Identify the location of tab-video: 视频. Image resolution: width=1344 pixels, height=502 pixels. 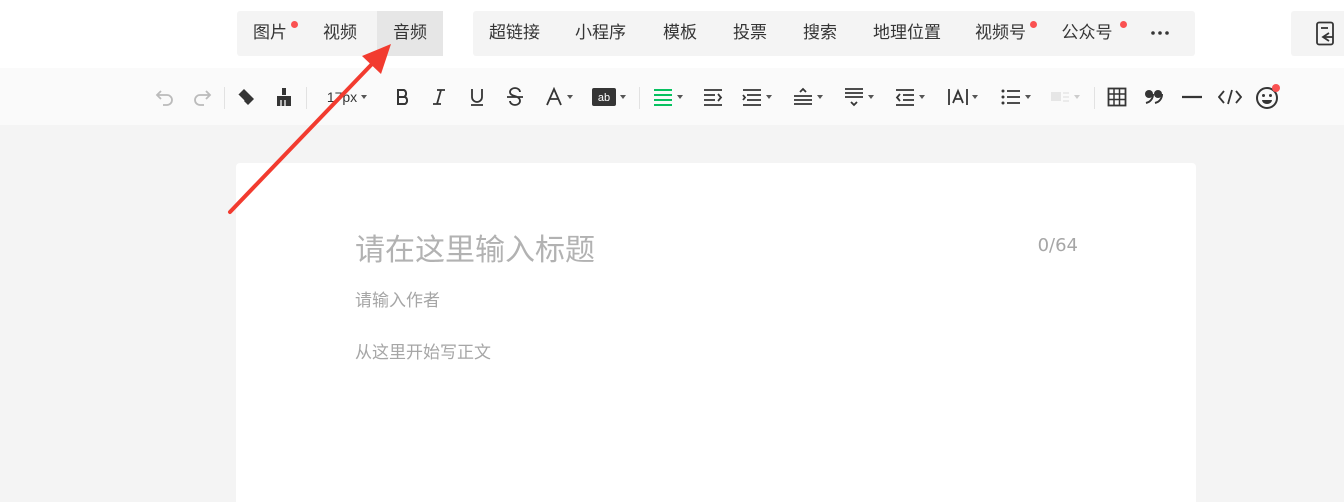
(340, 33).